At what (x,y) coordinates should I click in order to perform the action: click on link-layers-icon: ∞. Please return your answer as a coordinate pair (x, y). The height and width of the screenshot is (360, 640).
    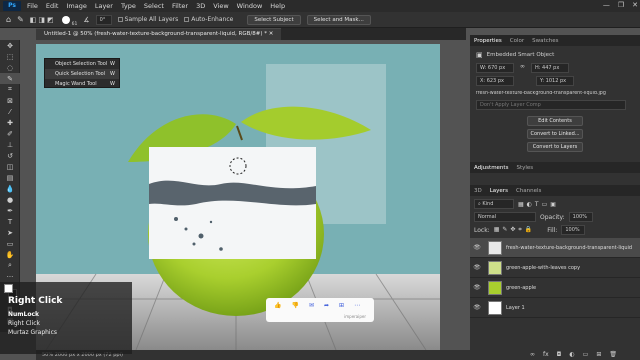
    Looking at the image, I should click on (532, 354).